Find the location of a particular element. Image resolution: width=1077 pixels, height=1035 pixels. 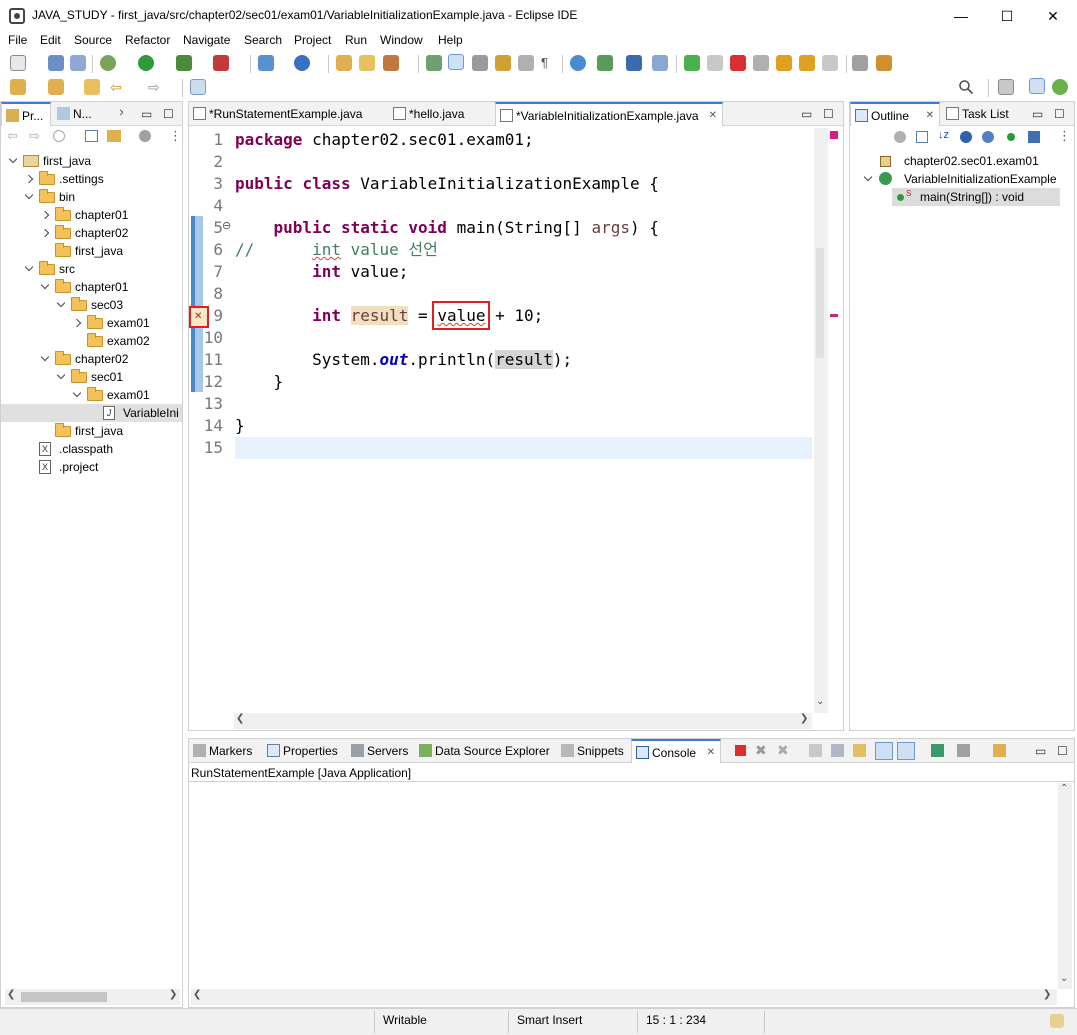

filters-icon is located at coordinates (145, 136).